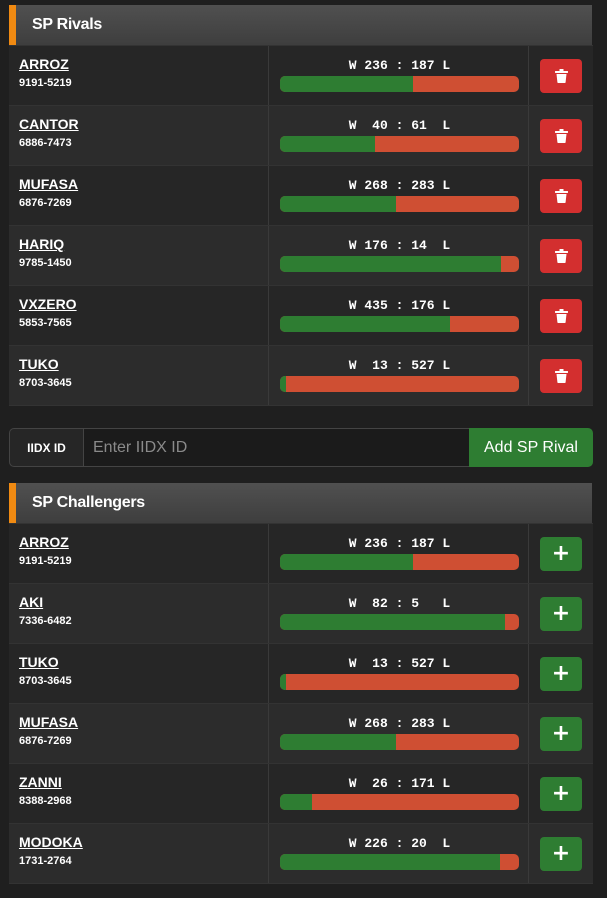  Describe the element at coordinates (45, 621) in the screenshot. I see `player-iidx-id: 7336-6482` at that location.